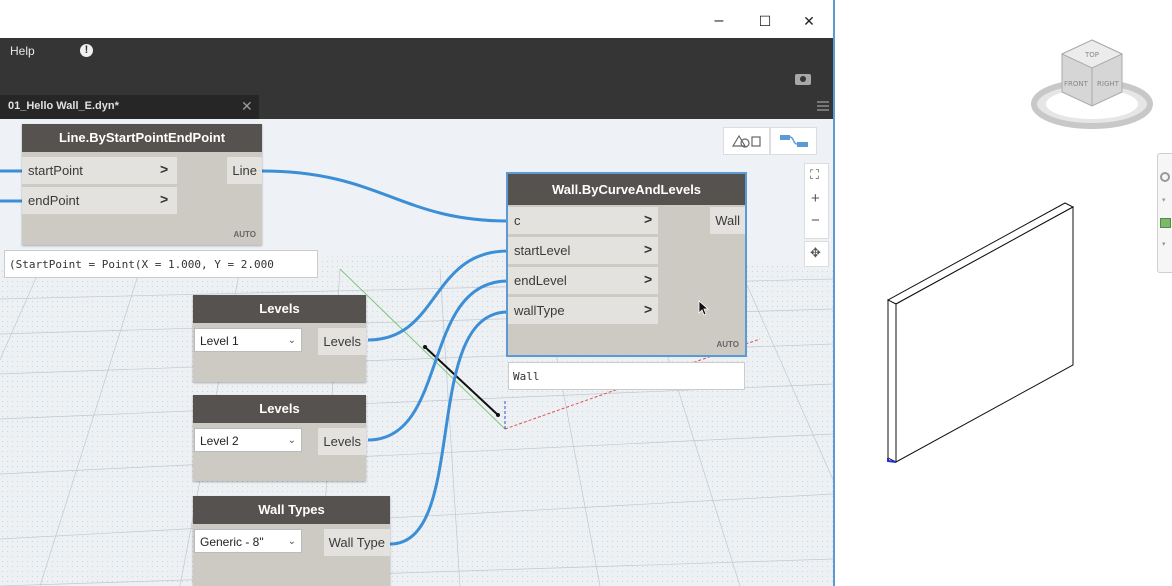 The height and width of the screenshot is (586, 1172). What do you see at coordinates (823, 106) in the screenshot?
I see `hamburger-menu-icon` at bounding box center [823, 106].